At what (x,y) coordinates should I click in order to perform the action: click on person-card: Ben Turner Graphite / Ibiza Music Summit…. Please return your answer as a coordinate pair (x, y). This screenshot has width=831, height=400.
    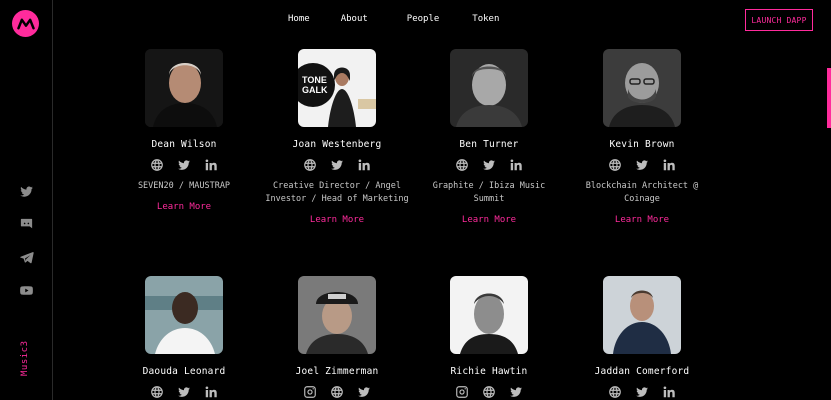
    Looking at the image, I should click on (489, 137).